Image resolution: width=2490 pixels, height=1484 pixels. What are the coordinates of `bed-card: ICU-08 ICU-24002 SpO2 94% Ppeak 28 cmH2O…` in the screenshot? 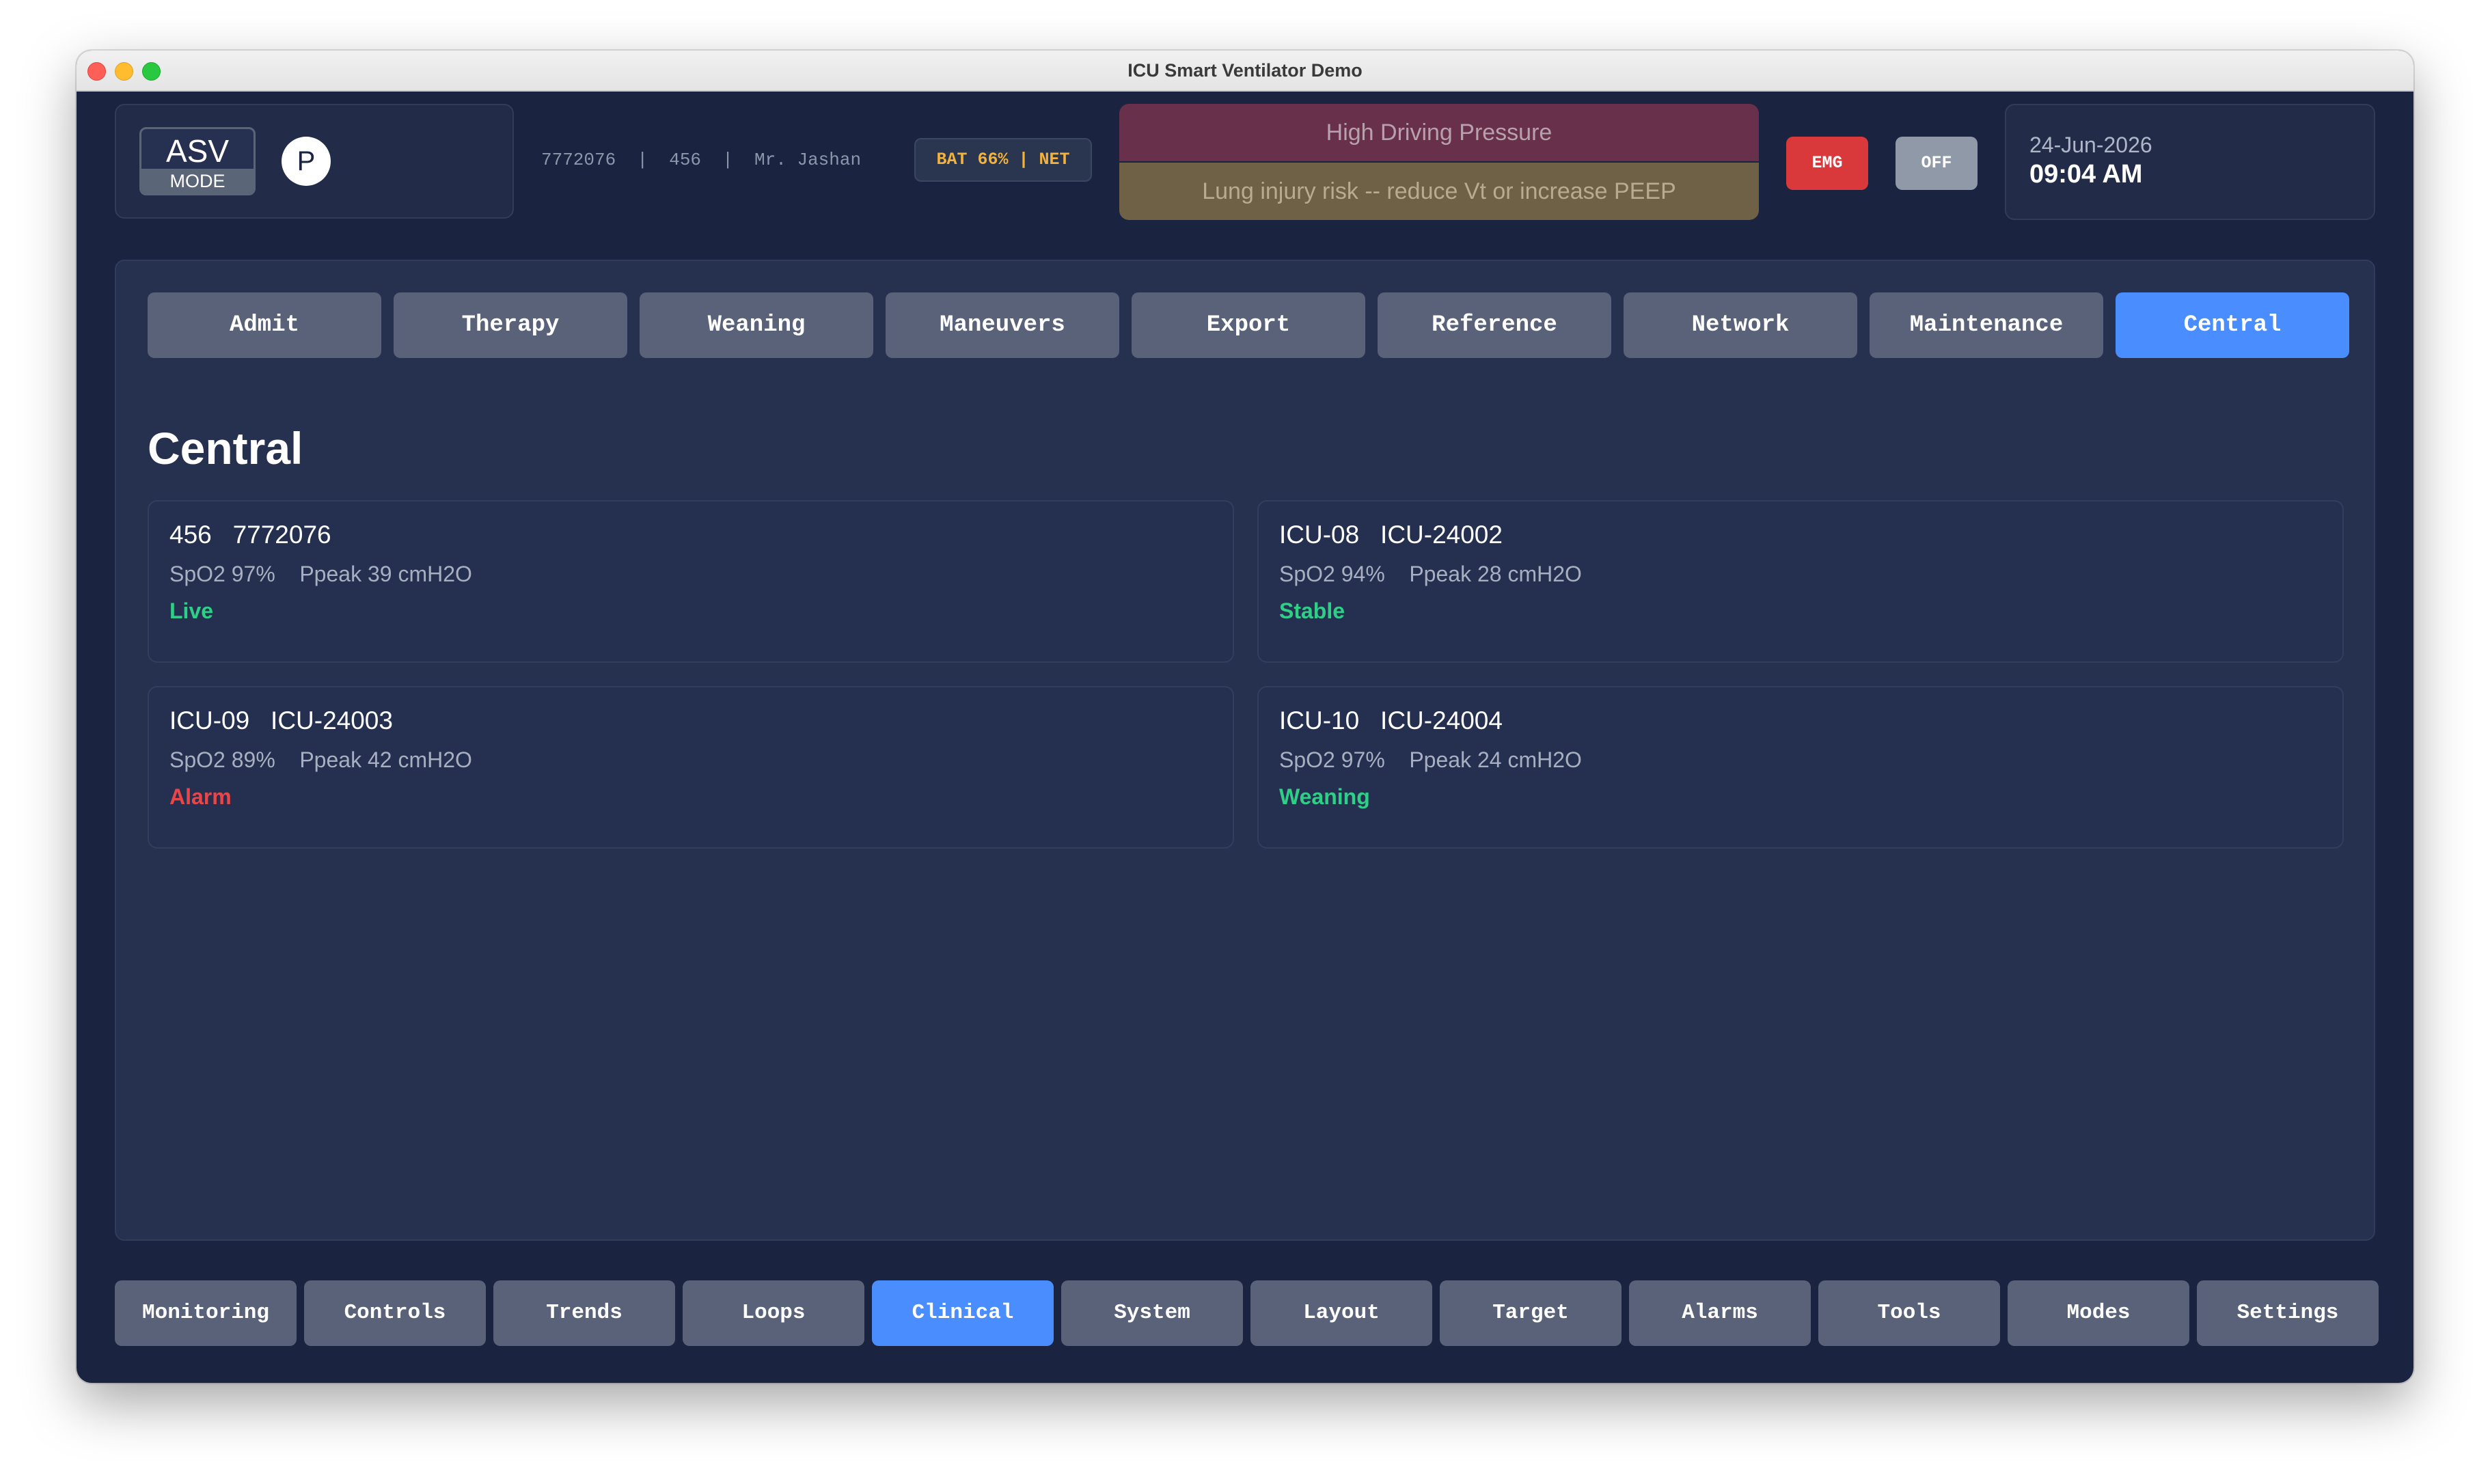 It's located at (1800, 582).